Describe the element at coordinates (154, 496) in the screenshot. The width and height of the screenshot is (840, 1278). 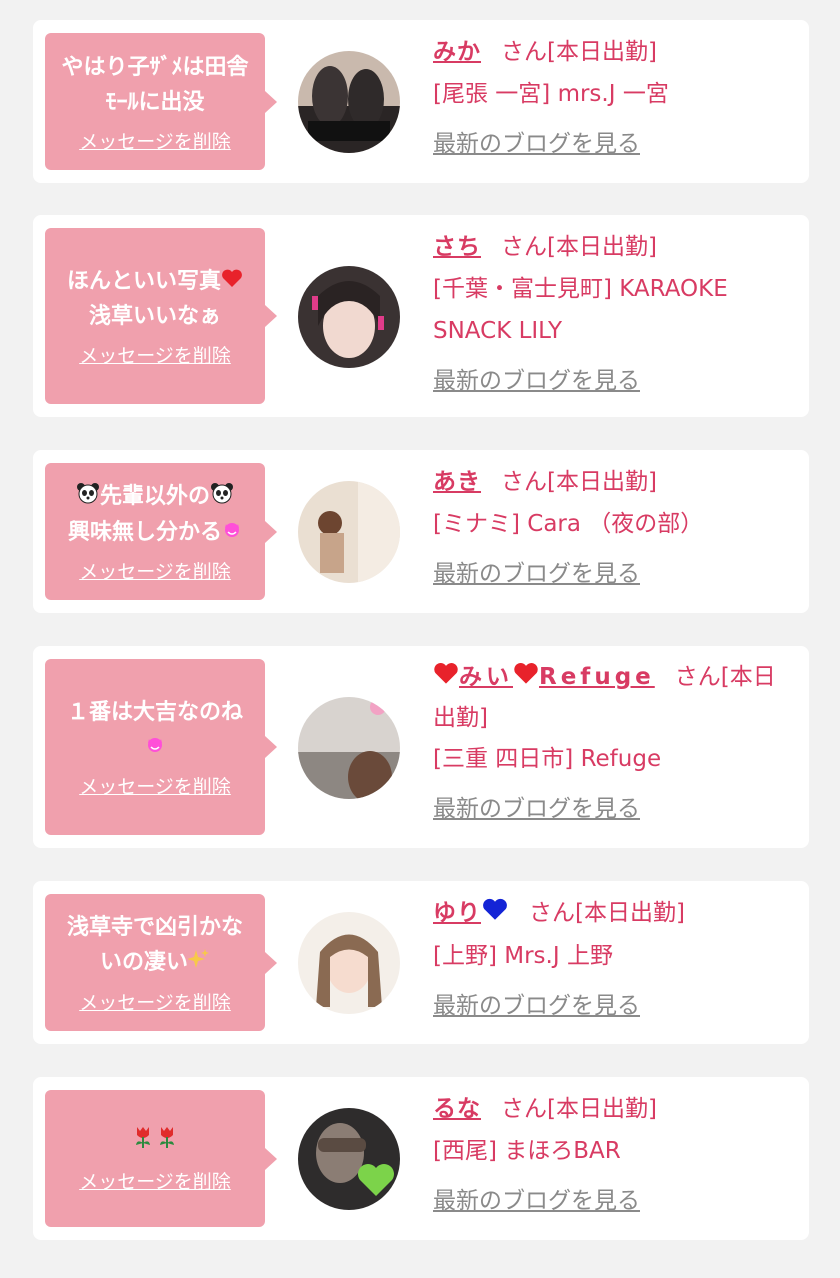
I see `message-text: 先輩以外の` at that location.